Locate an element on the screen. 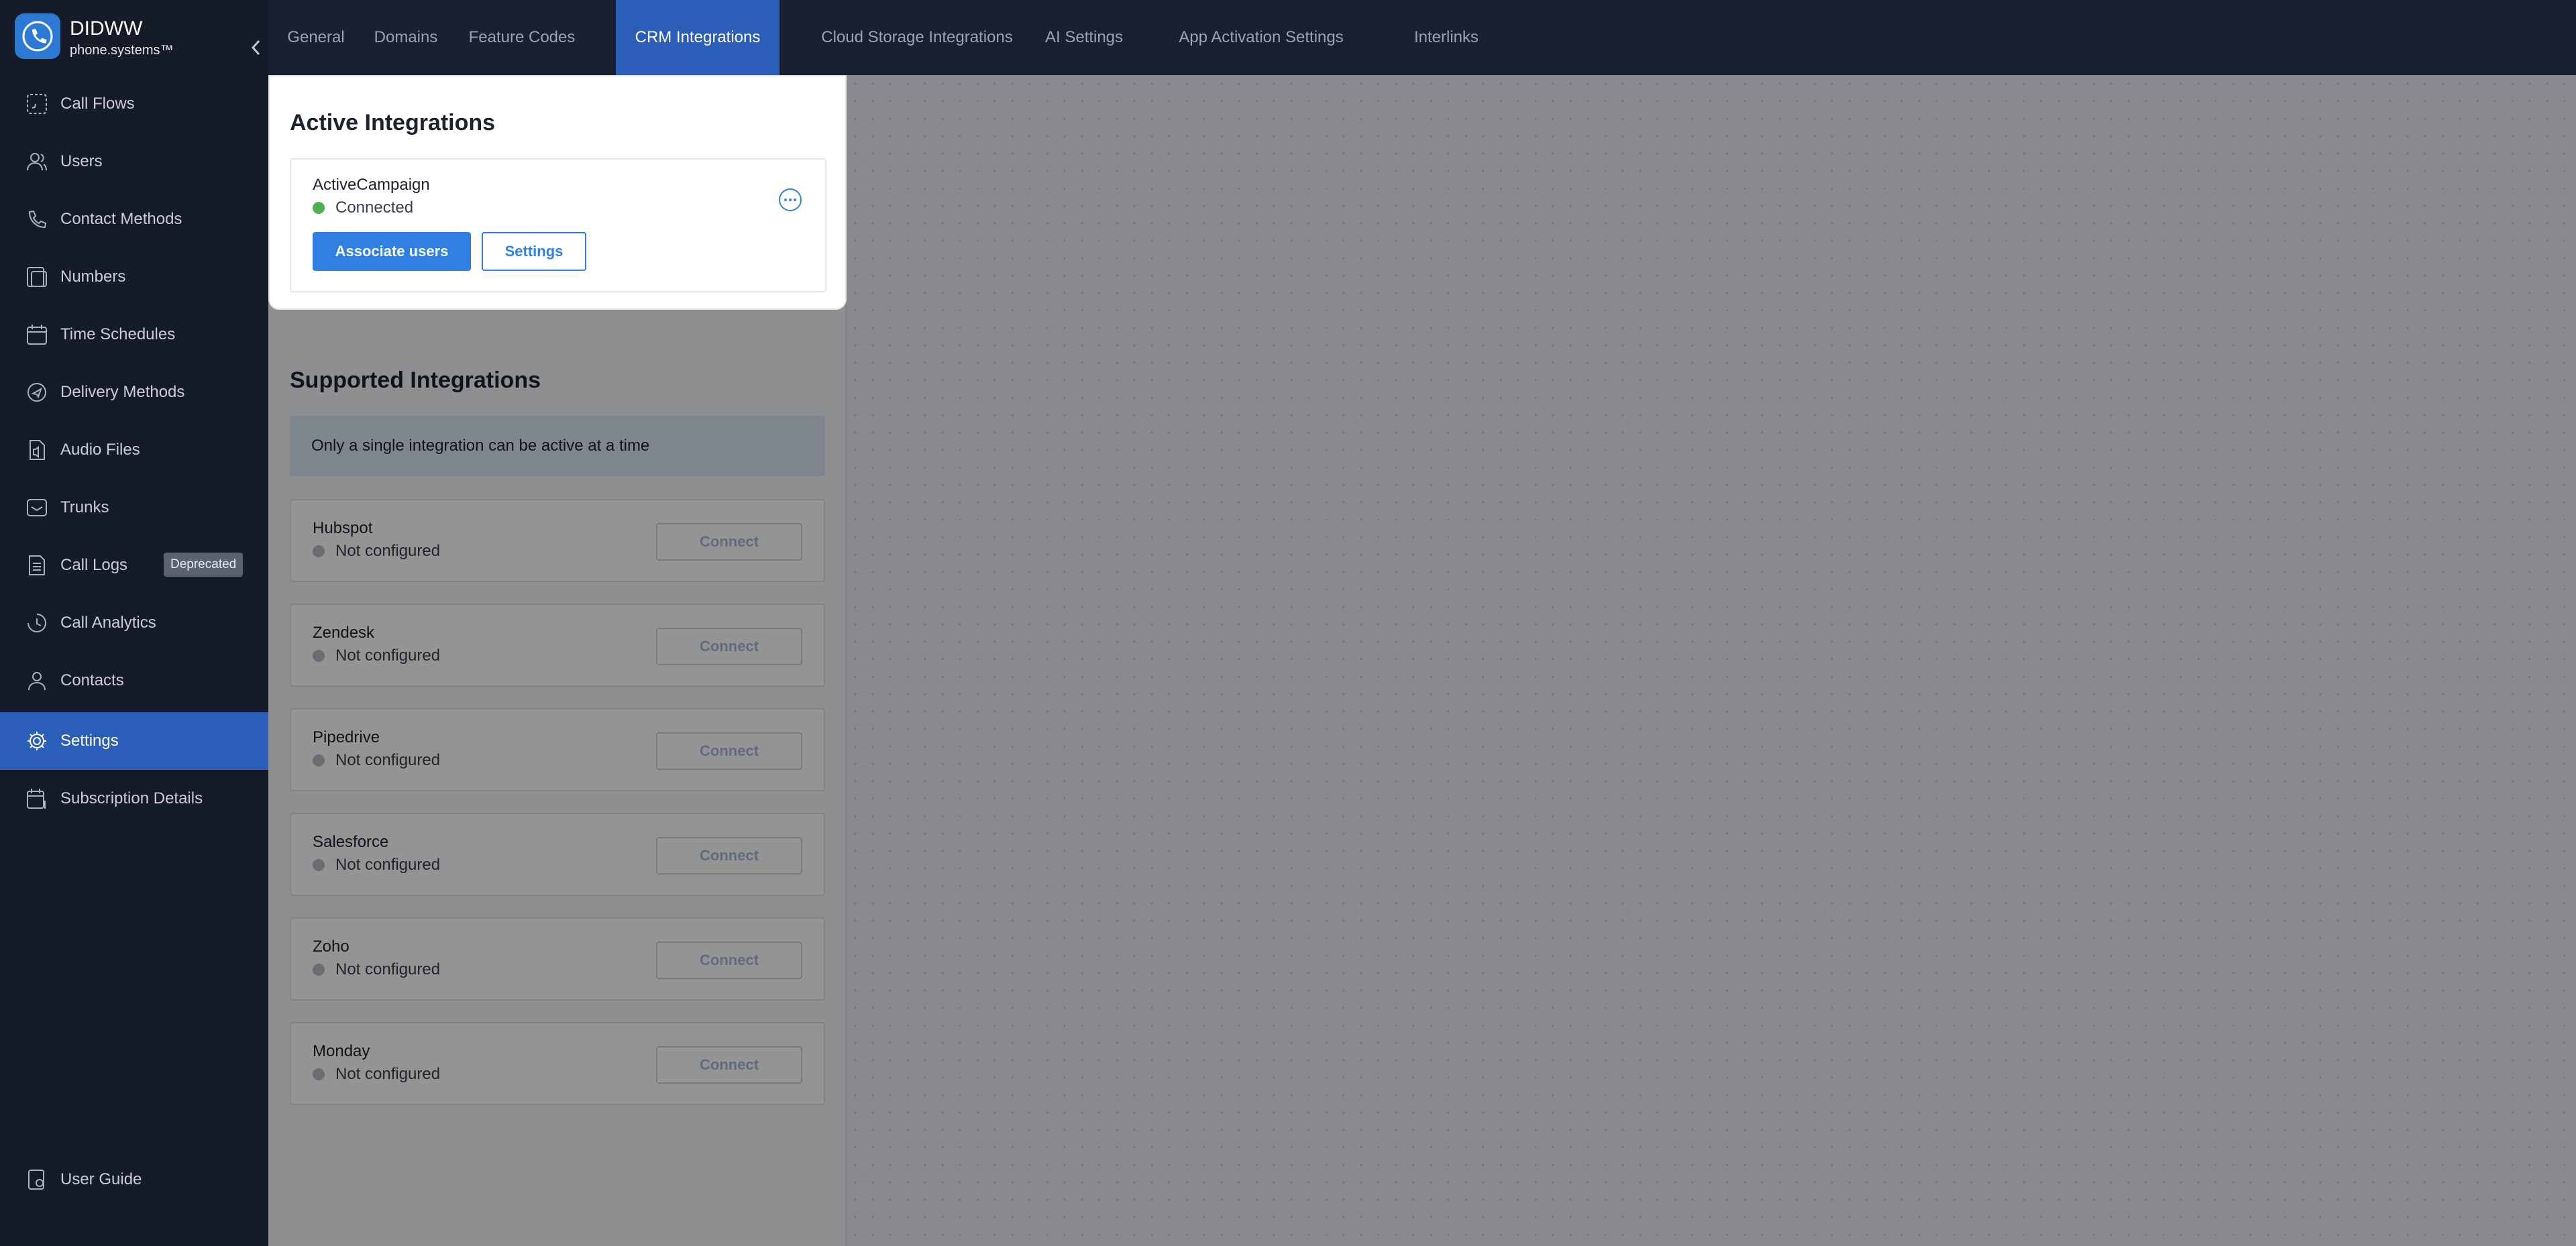  contacts-icon is located at coordinates (37, 680).